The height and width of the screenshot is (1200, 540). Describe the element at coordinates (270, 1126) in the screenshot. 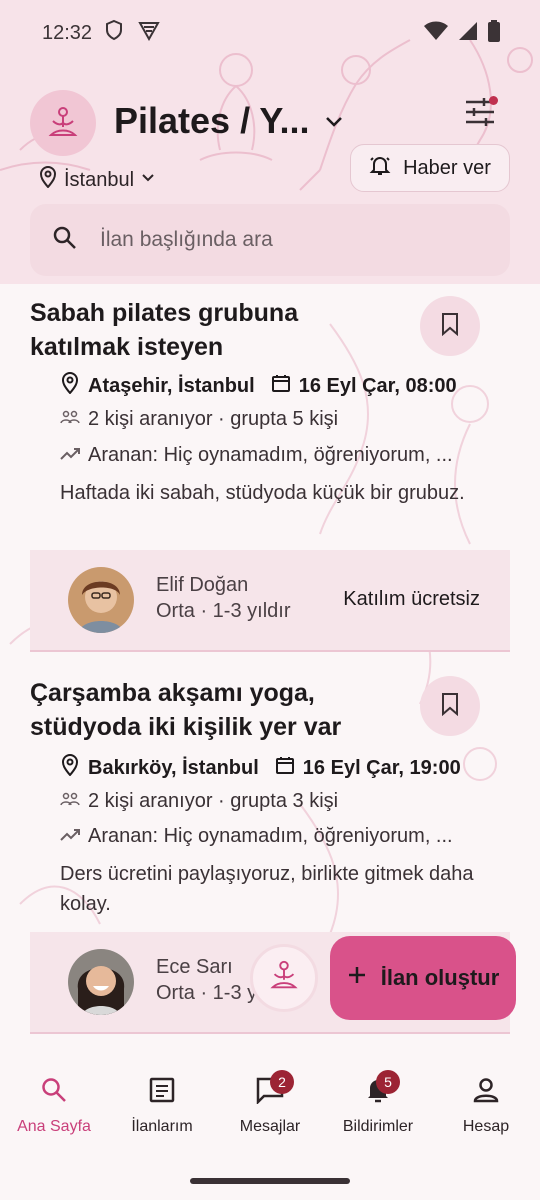

I see `nav-label-messages: Mesajlar` at that location.